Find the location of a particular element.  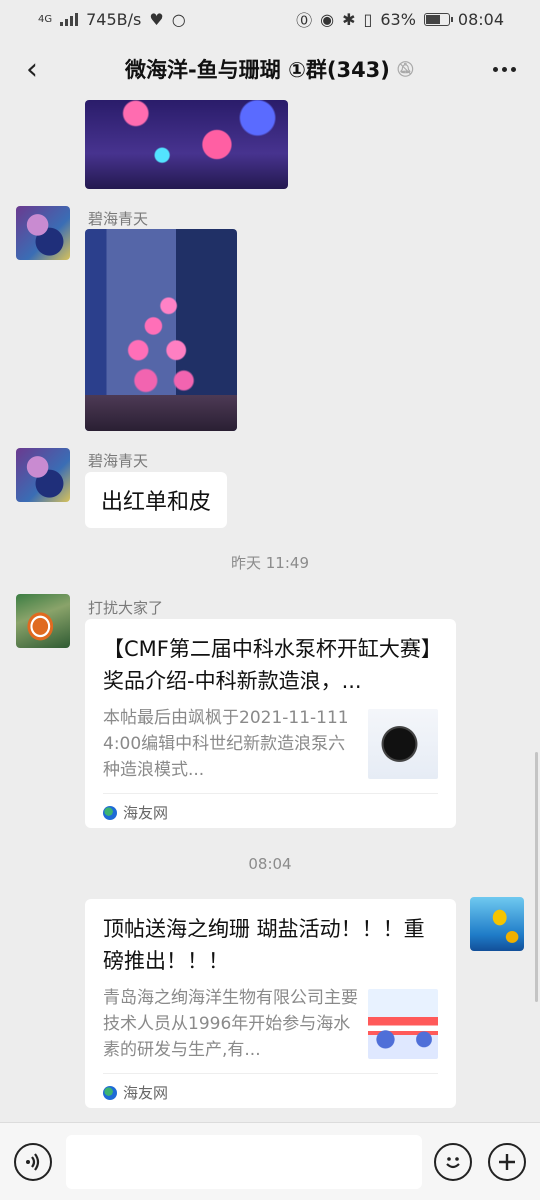

plus-icon is located at coordinates (507, 1162).